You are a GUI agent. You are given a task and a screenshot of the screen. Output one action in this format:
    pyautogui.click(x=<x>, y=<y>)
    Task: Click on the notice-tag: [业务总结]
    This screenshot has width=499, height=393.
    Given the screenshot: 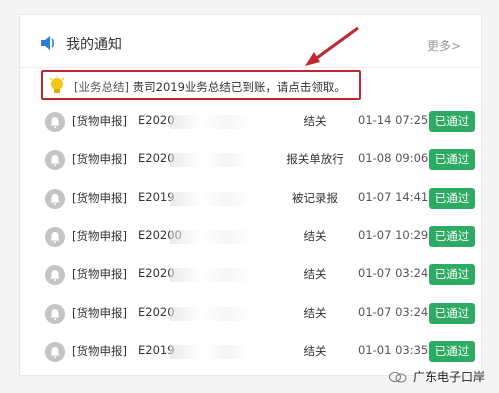 What is the action you would take?
    pyautogui.click(x=101, y=87)
    